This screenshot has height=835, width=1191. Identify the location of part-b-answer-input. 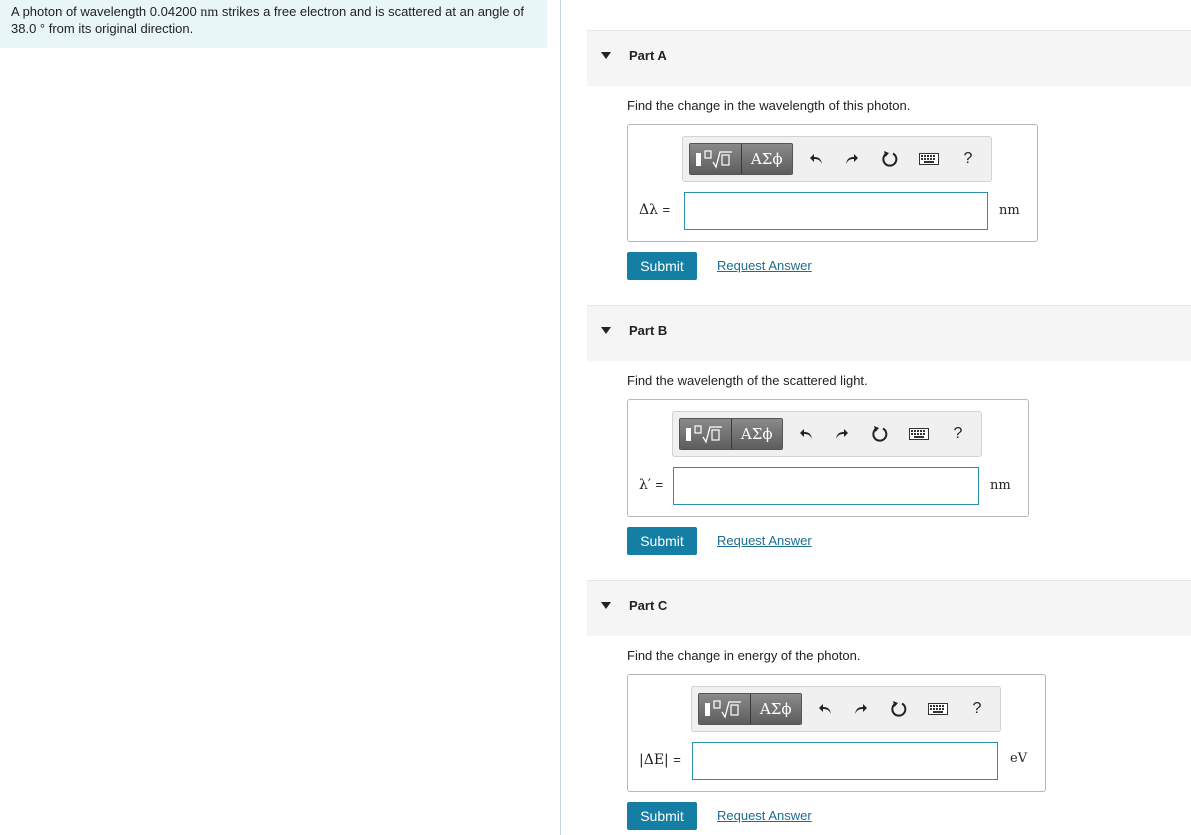
(826, 486).